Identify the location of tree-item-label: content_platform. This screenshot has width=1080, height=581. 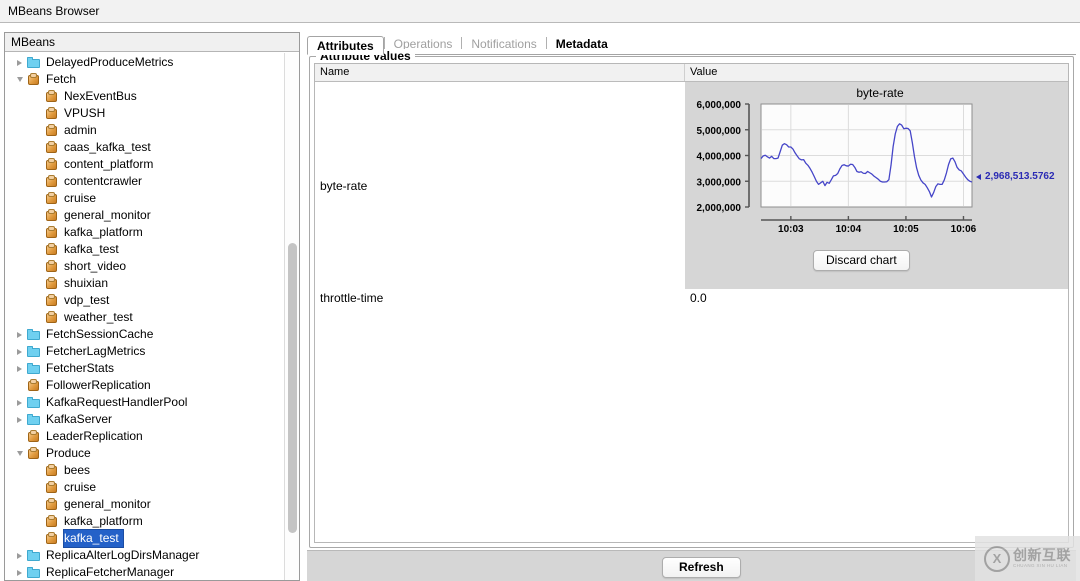
(109, 164).